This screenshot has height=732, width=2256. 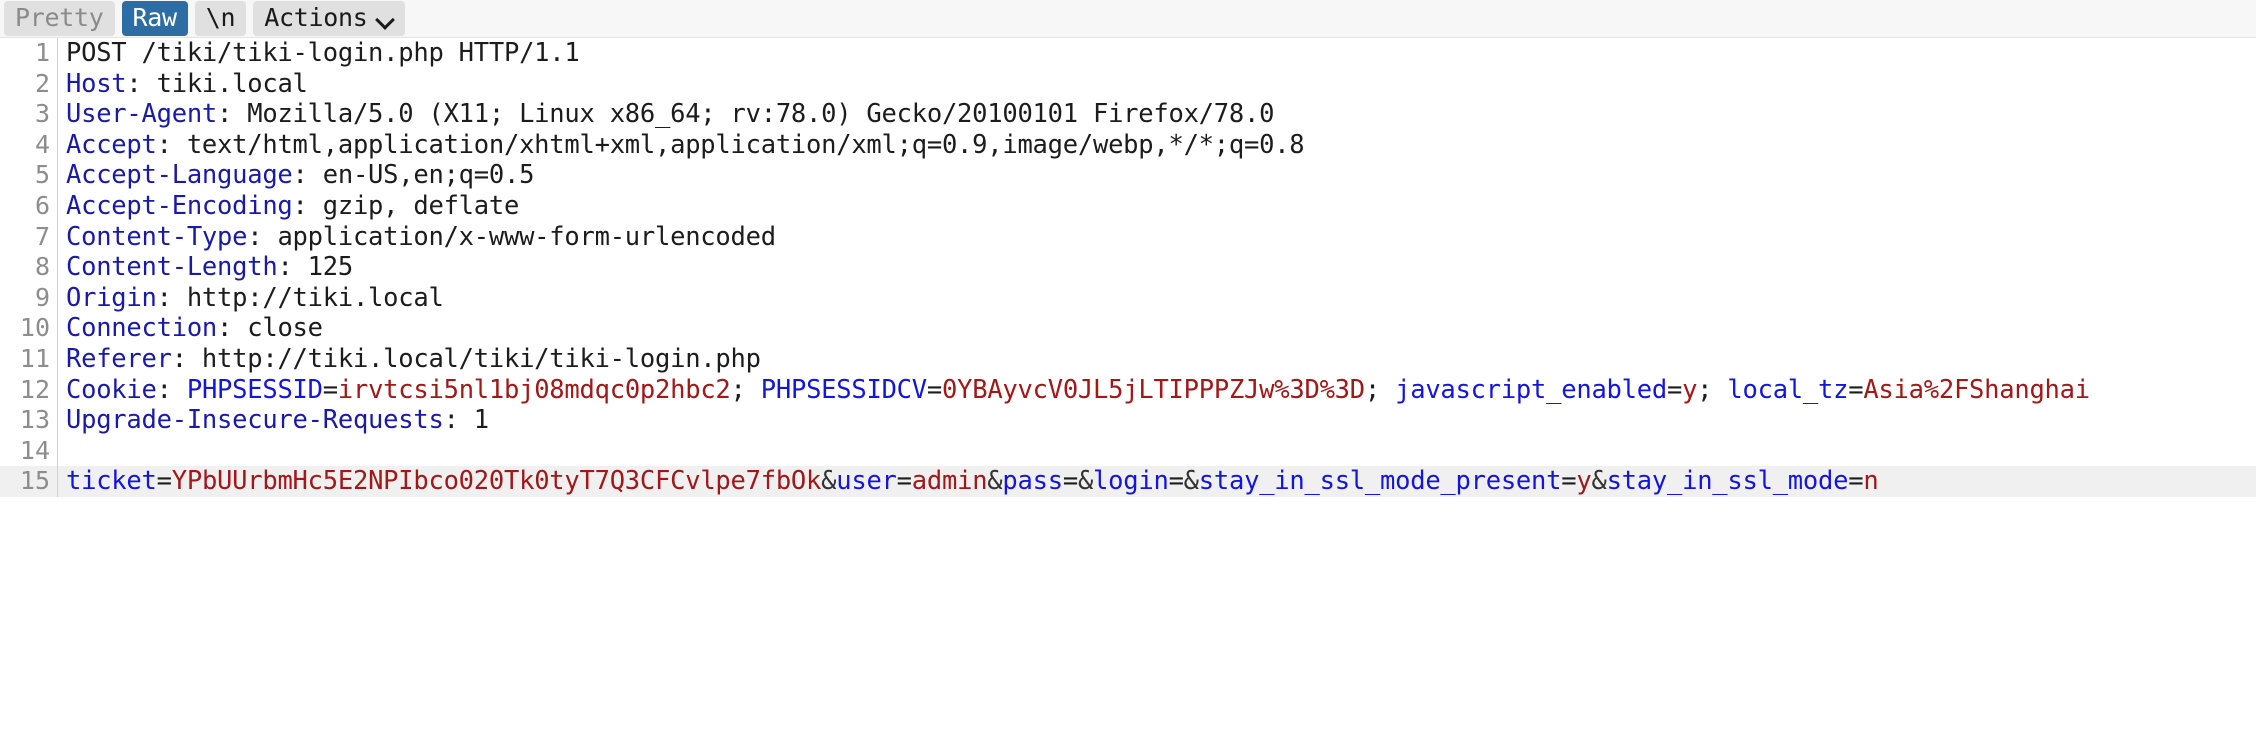 I want to click on actions-menu-button: Actions, so click(x=329, y=18).